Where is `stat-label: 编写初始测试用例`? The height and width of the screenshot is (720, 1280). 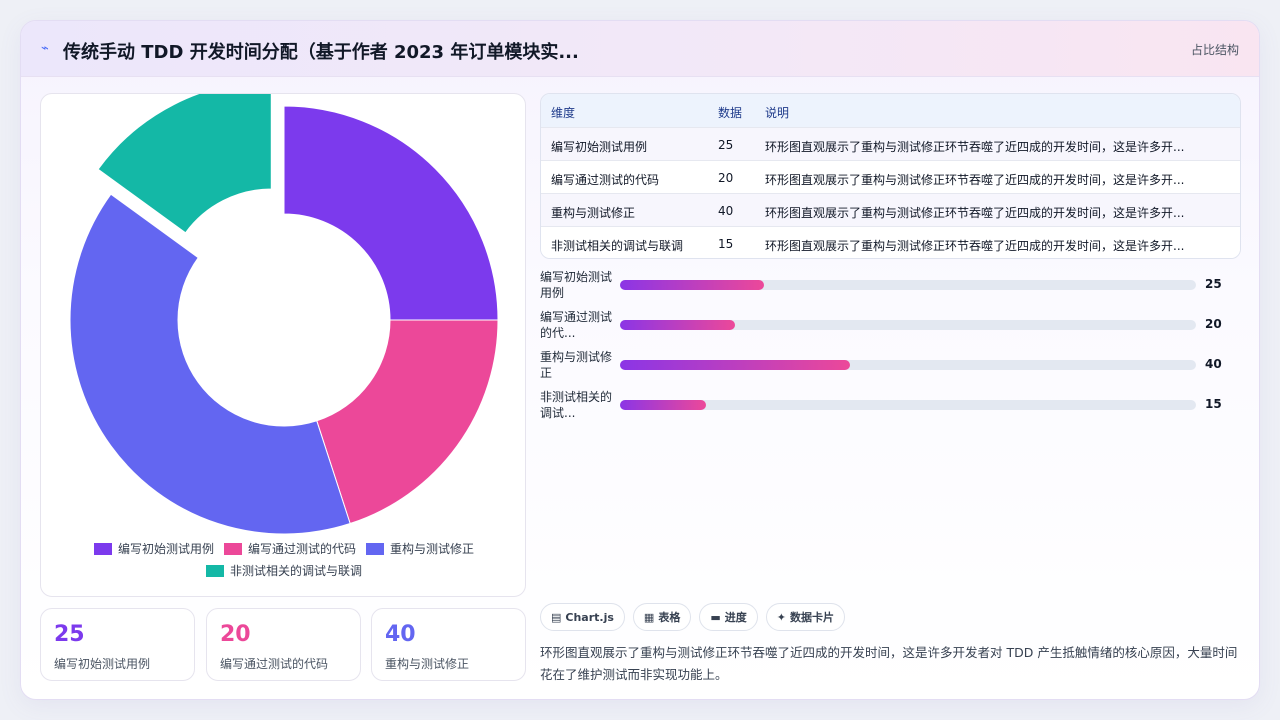 stat-label: 编写初始测试用例 is located at coordinates (102, 664).